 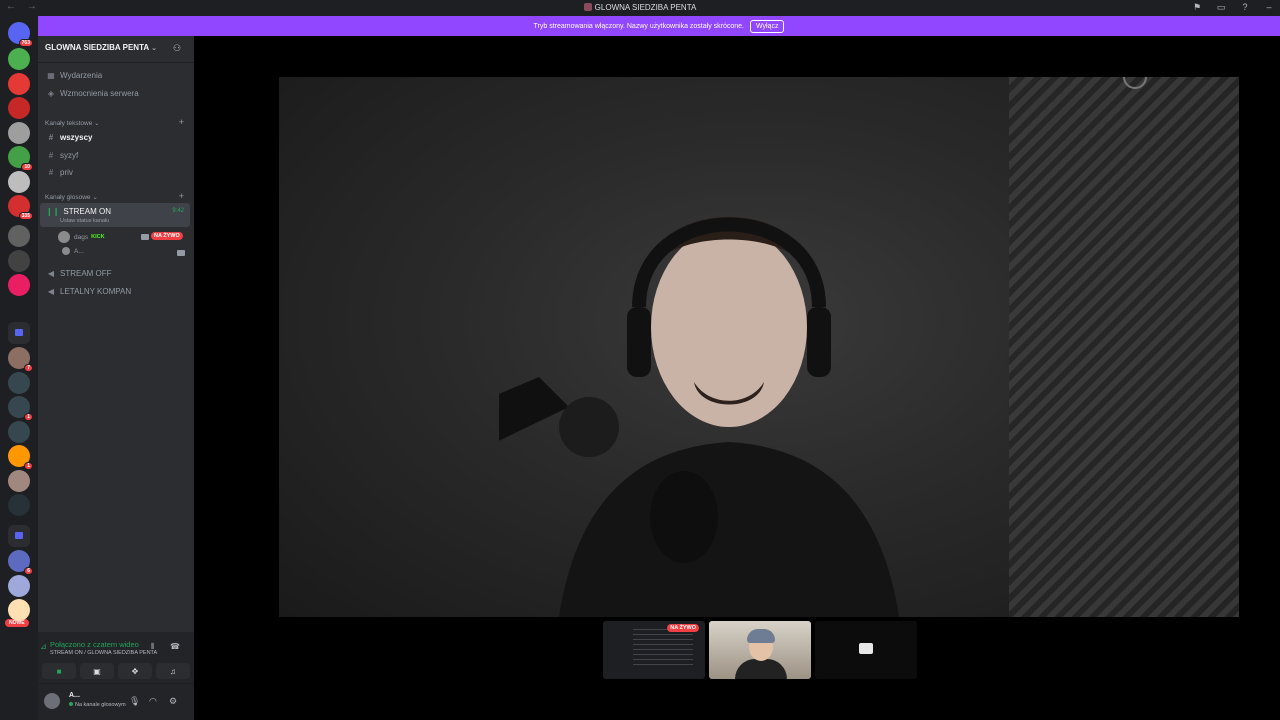 I want to click on home-badge: 763, so click(x=25, y=43).